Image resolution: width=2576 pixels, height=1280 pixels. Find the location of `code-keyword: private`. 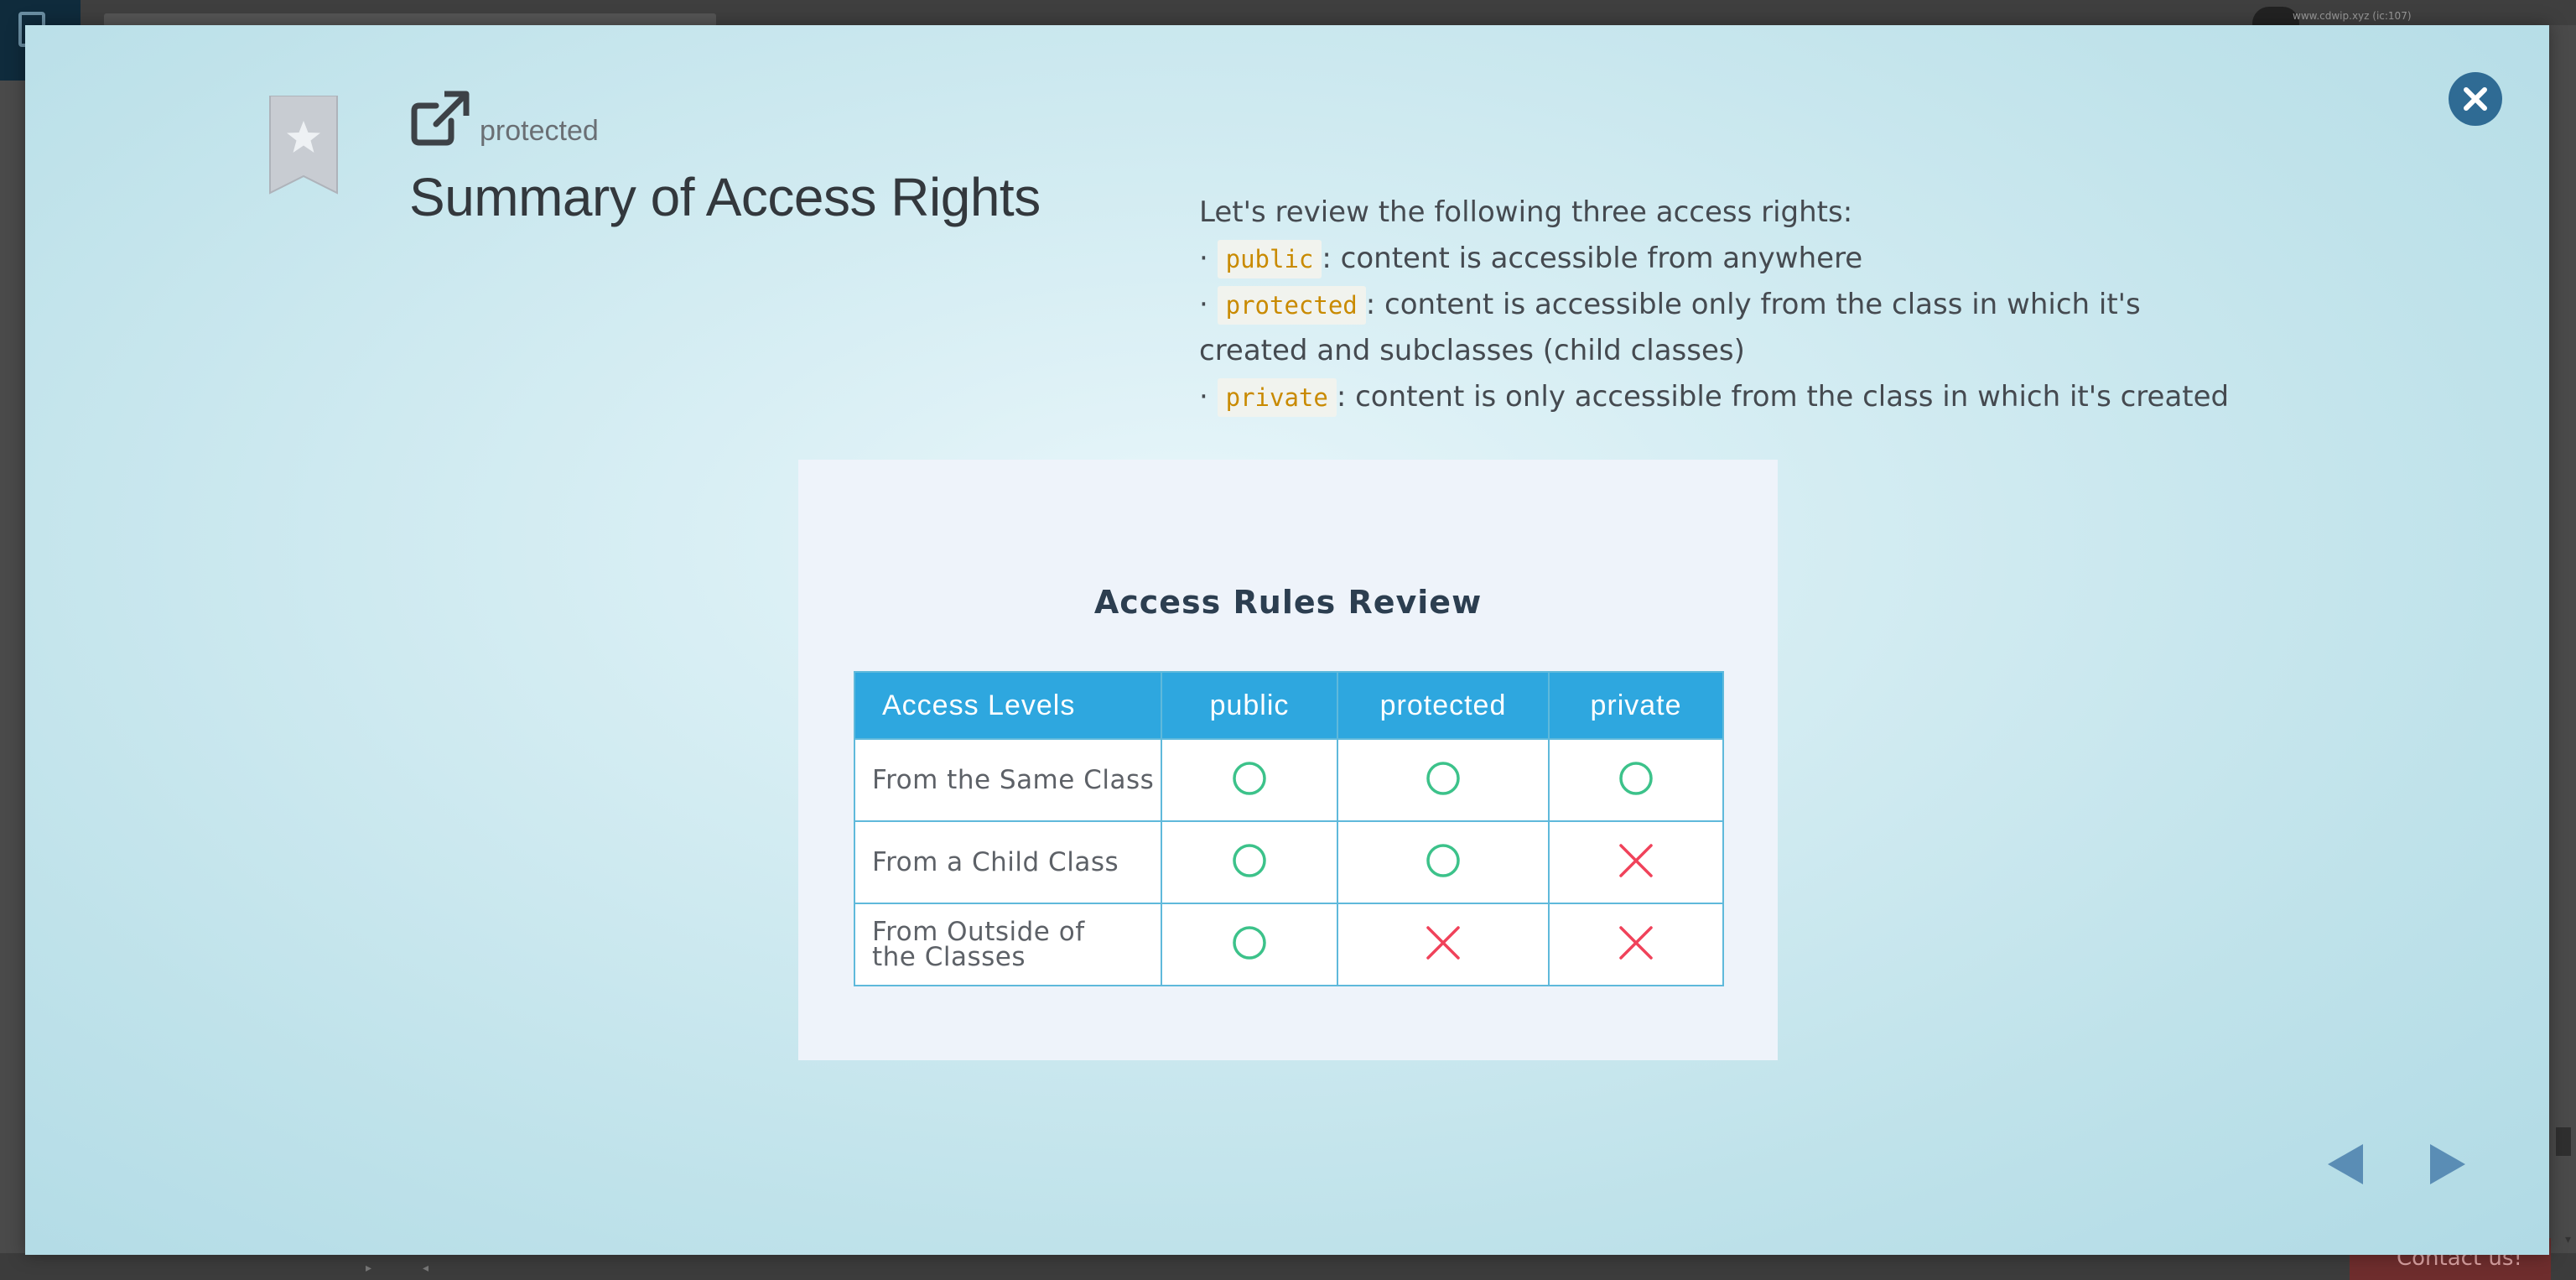

code-keyword: private is located at coordinates (1277, 397).